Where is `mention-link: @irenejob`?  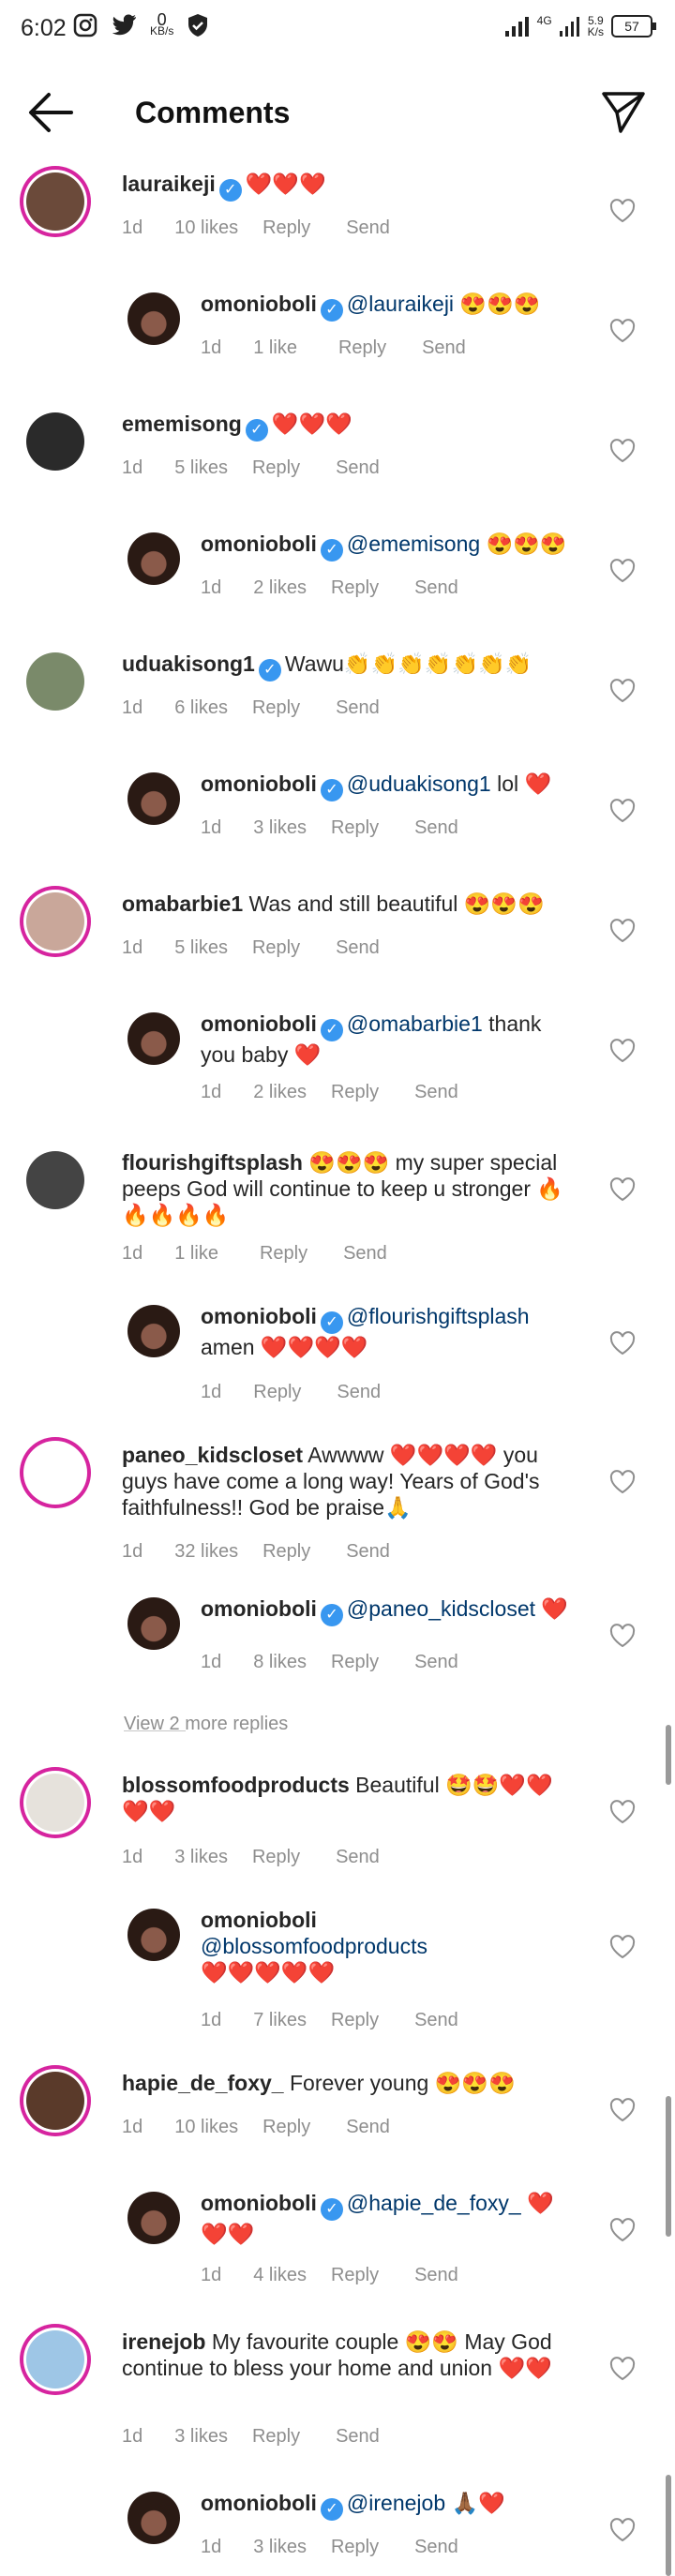
mention-link: @irenejob is located at coordinates (396, 2503).